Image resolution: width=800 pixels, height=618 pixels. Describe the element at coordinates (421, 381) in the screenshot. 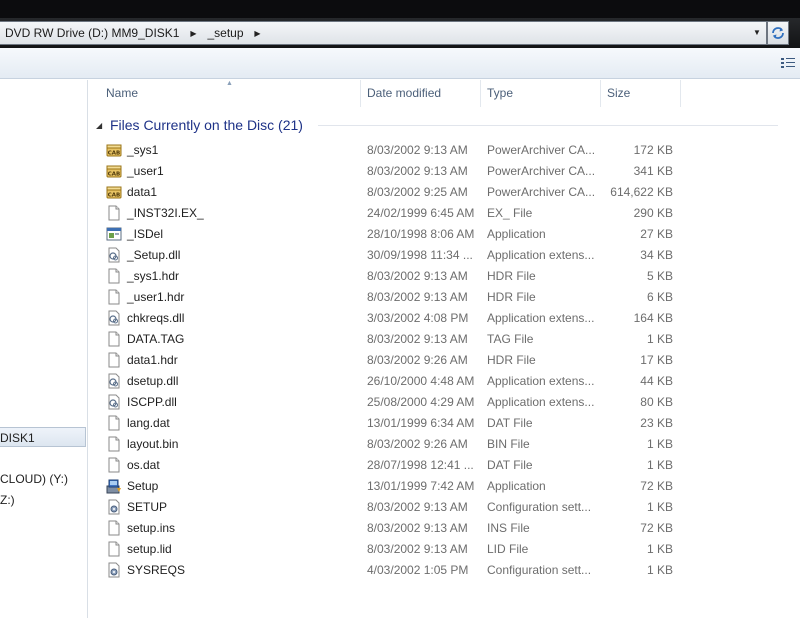

I see `file-date: 26/10/2000 4:48 AM` at that location.